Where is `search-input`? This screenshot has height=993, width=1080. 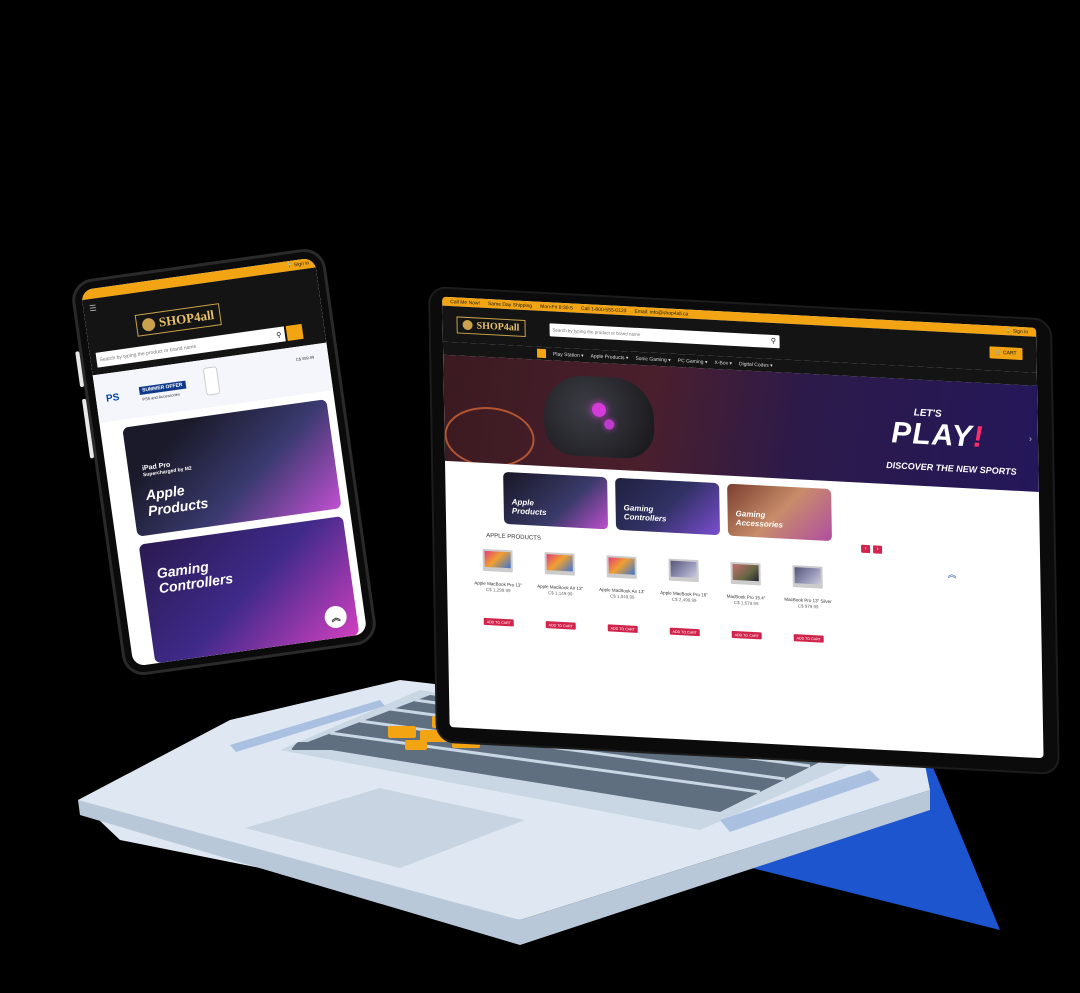 search-input is located at coordinates (658, 335).